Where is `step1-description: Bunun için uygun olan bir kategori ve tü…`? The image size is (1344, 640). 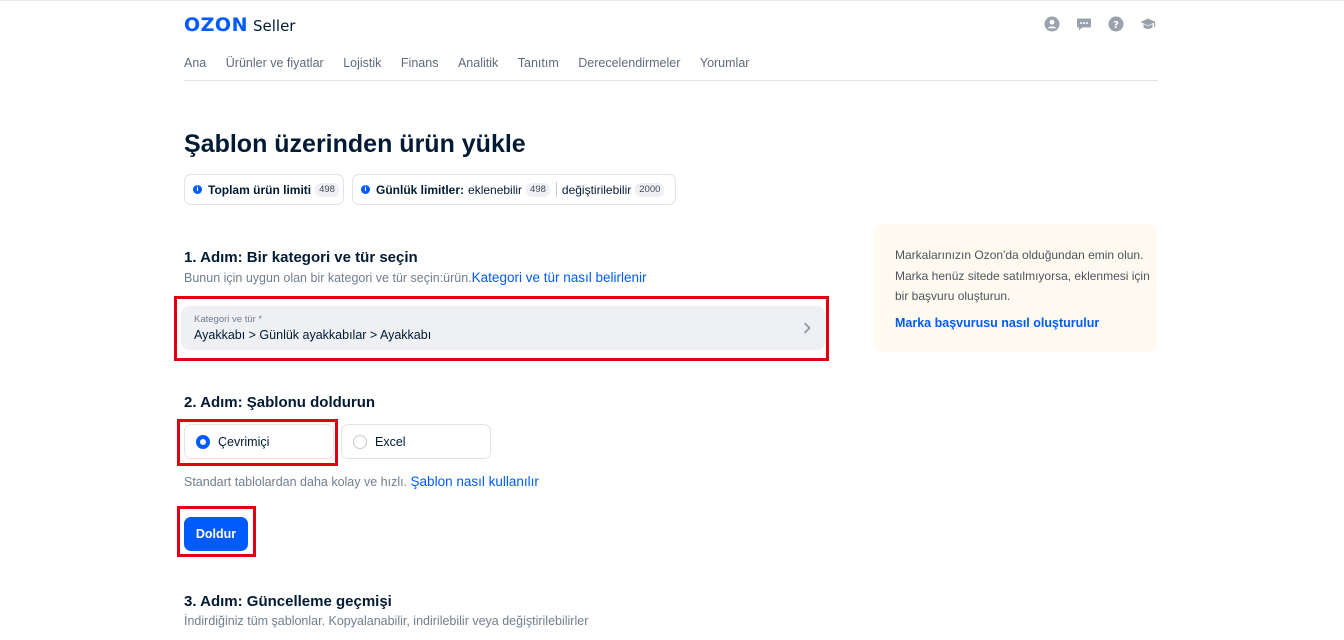 step1-description: Bunun için uygun olan bir kategori ve tü… is located at coordinates (415, 277).